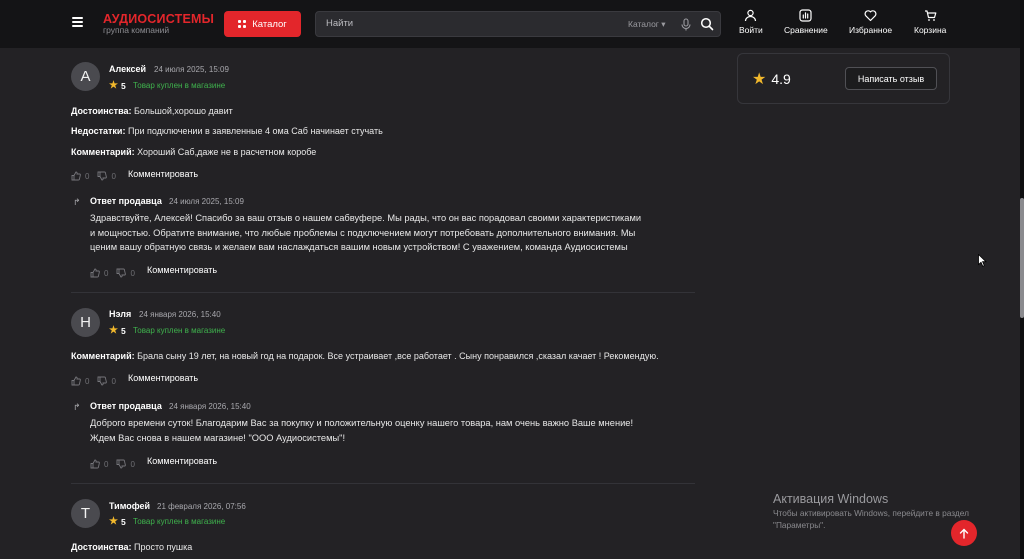 This screenshot has height=559, width=1024. I want to click on avatar: Н, so click(85, 322).